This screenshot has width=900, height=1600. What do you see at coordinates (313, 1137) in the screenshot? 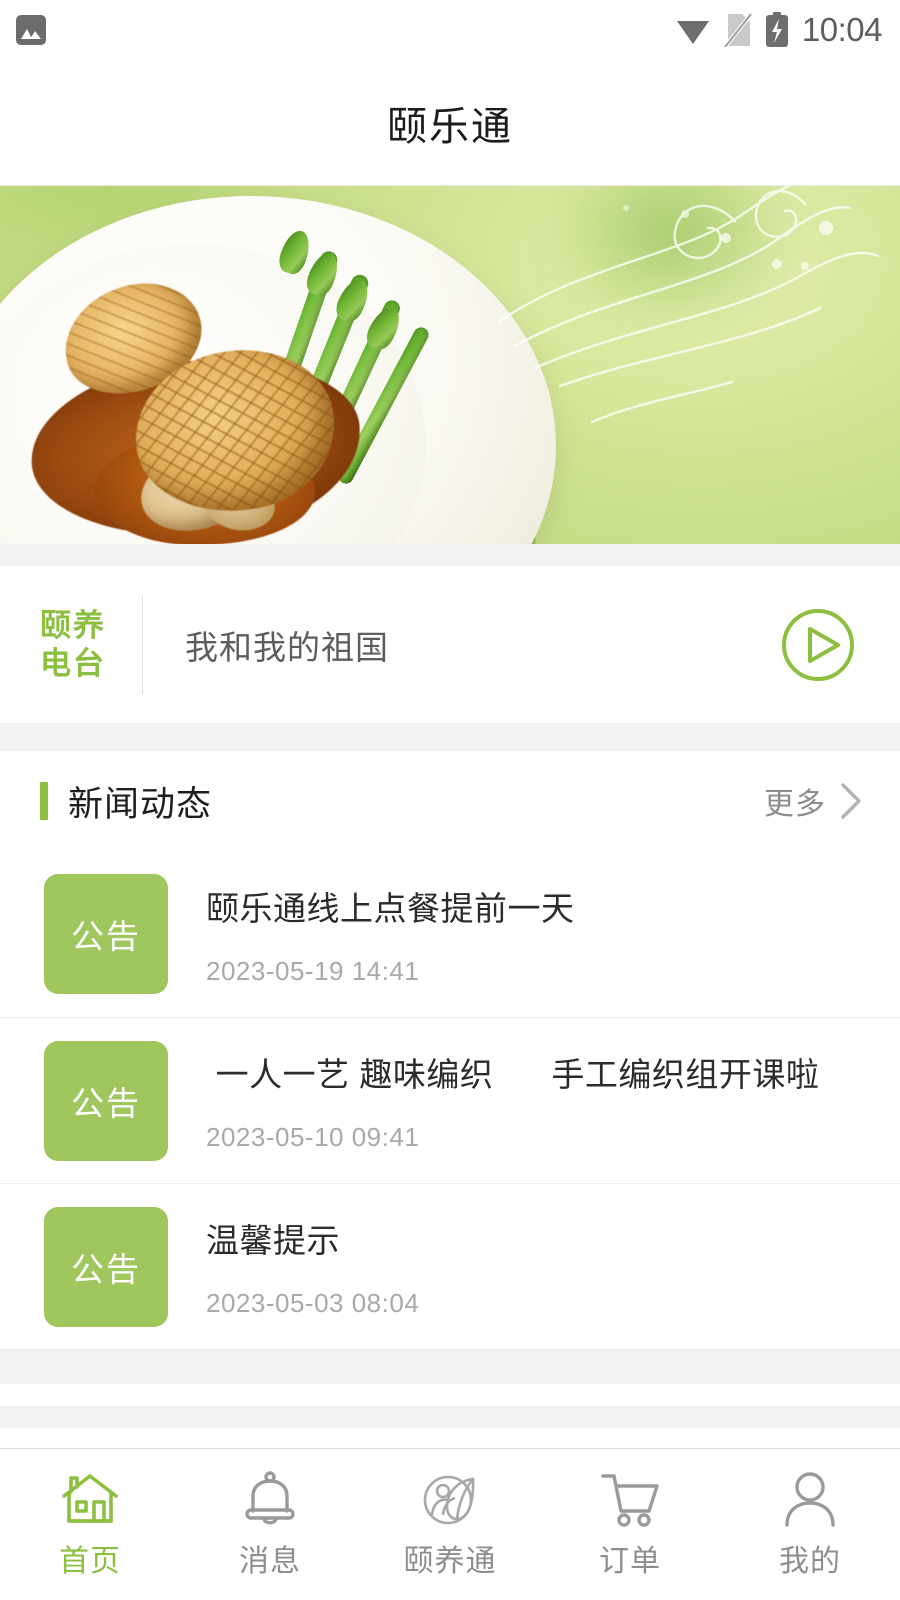
I see `news-item-date: 2023-05-10 09:41` at bounding box center [313, 1137].